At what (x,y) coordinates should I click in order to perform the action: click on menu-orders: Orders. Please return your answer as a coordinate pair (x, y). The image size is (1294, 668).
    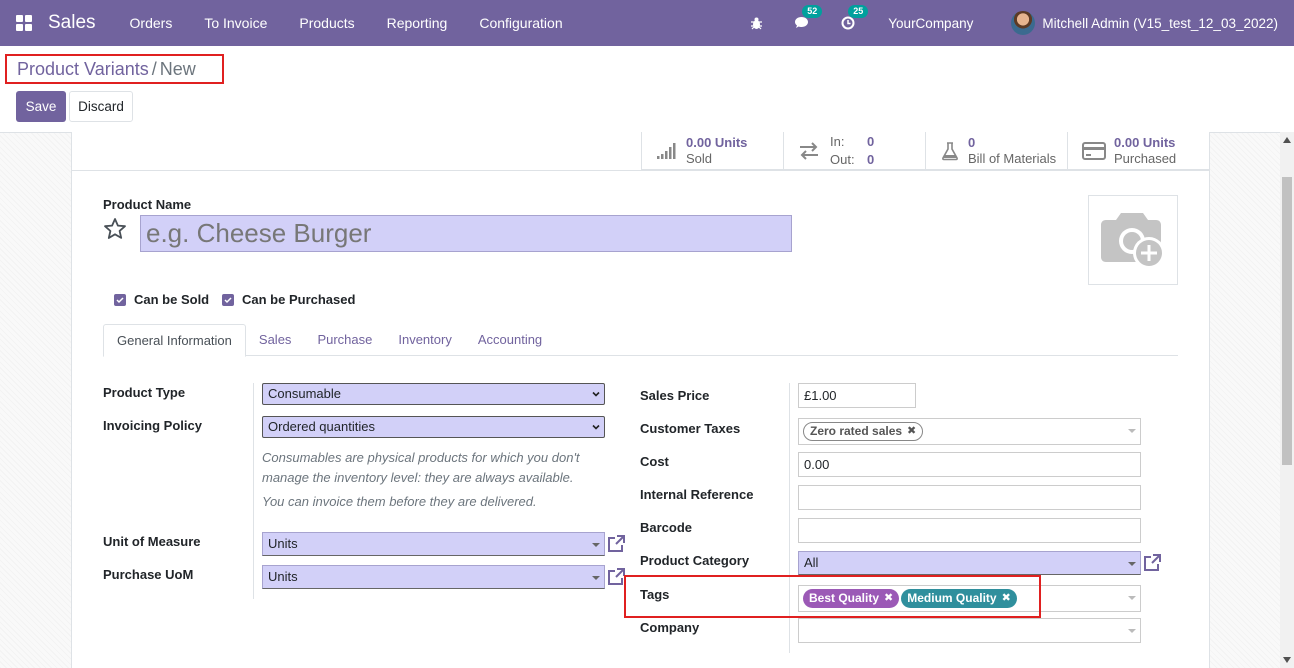
    Looking at the image, I should click on (151, 23).